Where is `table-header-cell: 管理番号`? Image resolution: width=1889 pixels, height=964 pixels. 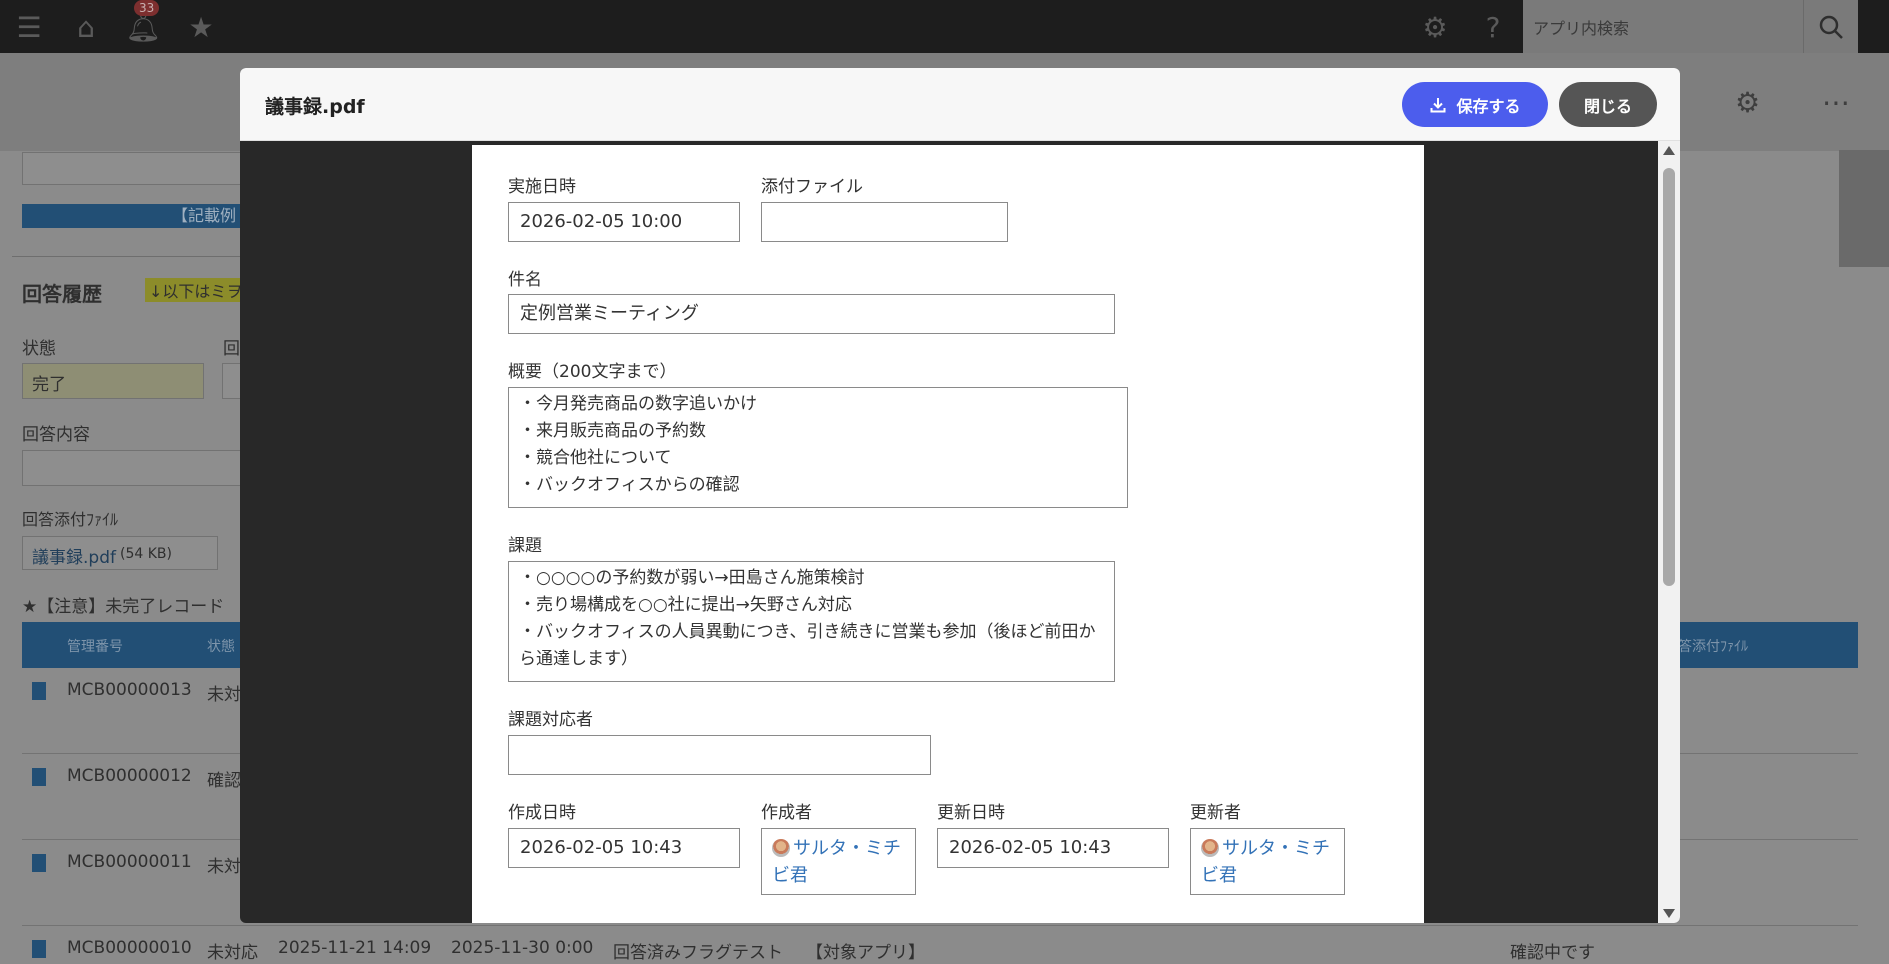
table-header-cell: 管理番号 is located at coordinates (95, 647).